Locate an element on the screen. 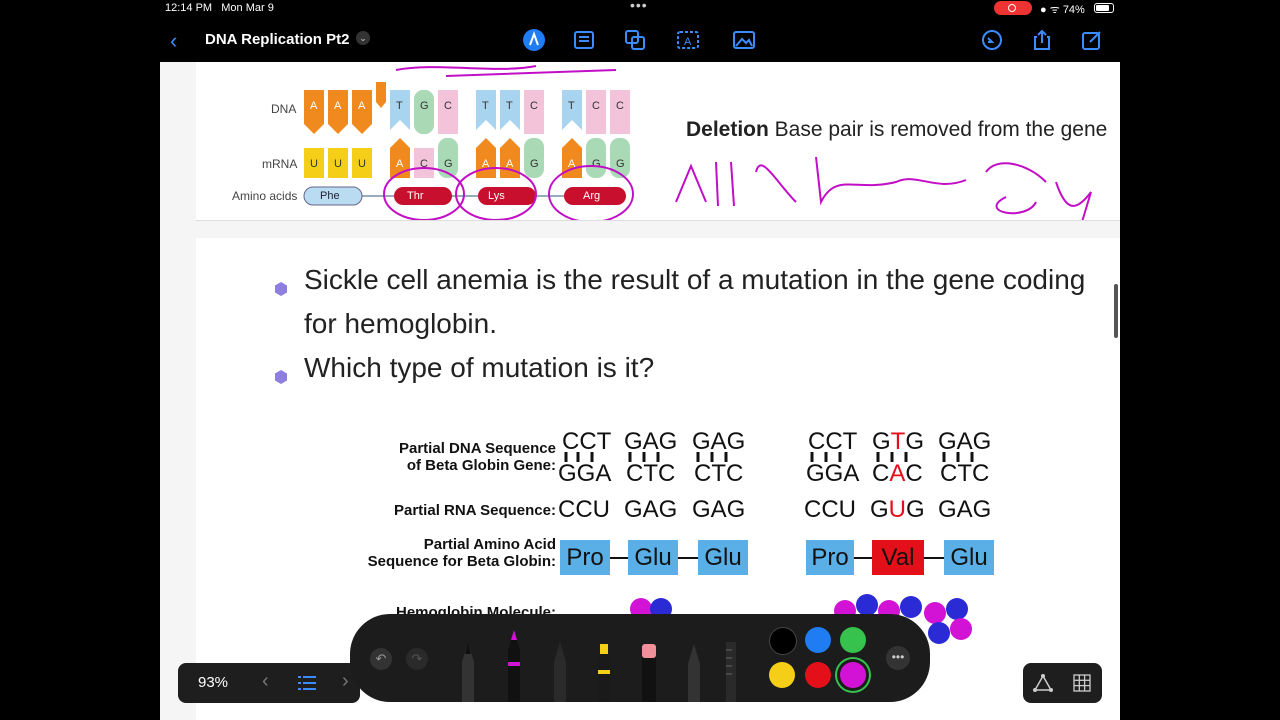 Image resolution: width=1280 pixels, height=720 pixels. pencil-icon is located at coordinates (560, 670).